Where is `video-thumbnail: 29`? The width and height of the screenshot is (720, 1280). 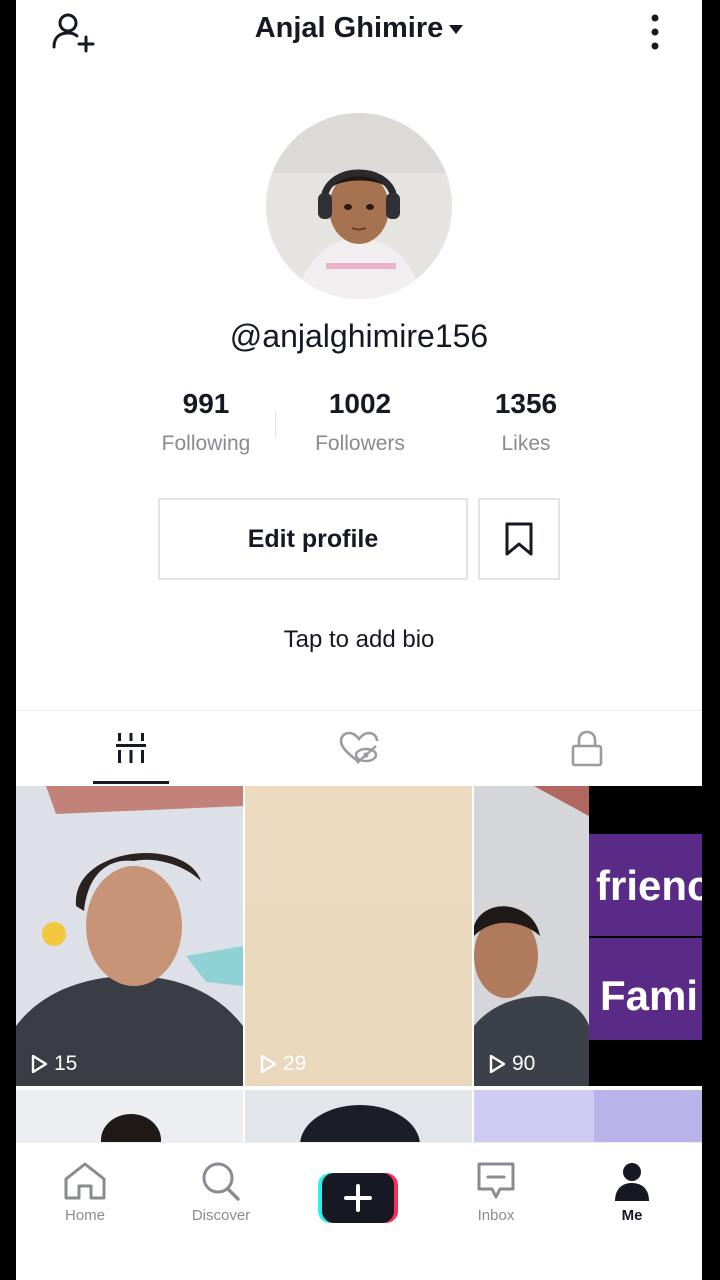 video-thumbnail: 29 is located at coordinates (358, 936).